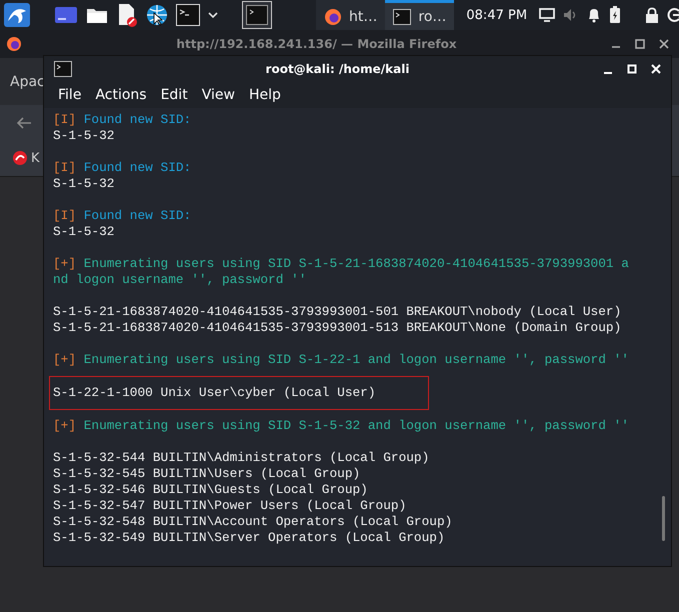 The width and height of the screenshot is (679, 612). What do you see at coordinates (207, 474) in the screenshot?
I see `terminal-line: S-1-5-32-545 BUILTIN\Users (Local Group)` at bounding box center [207, 474].